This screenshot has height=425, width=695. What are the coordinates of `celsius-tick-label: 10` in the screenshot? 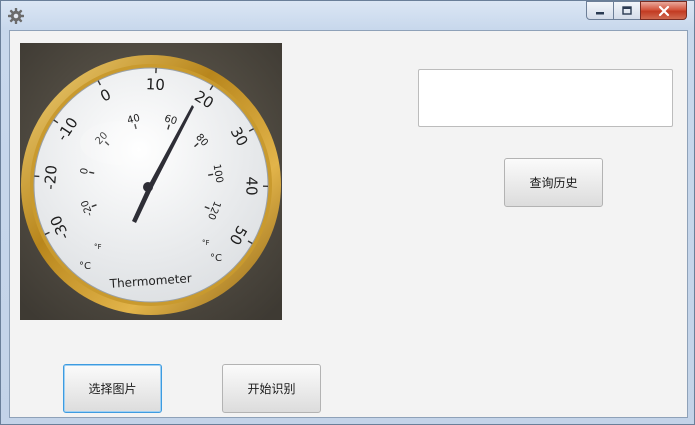 It's located at (155, 84).